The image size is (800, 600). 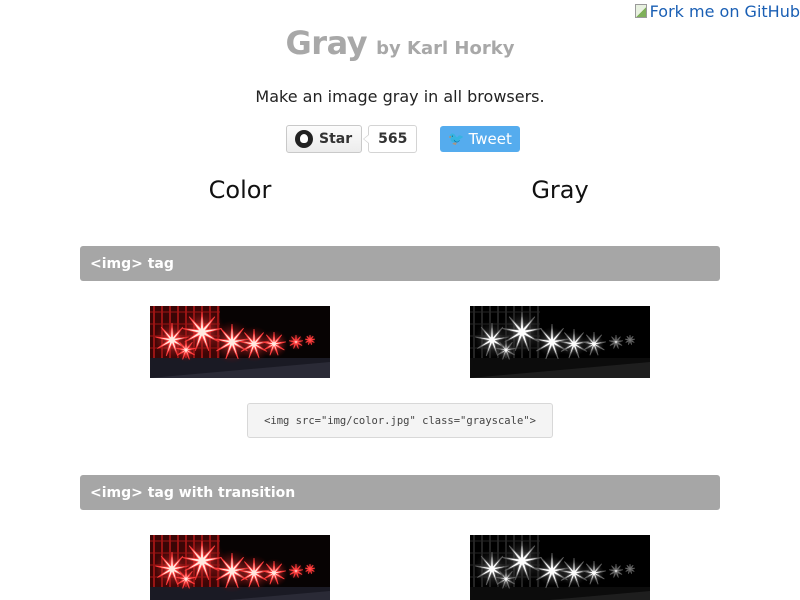 I want to click on social-buttons: Star 565 🐦 Tweet, so click(x=403, y=139).